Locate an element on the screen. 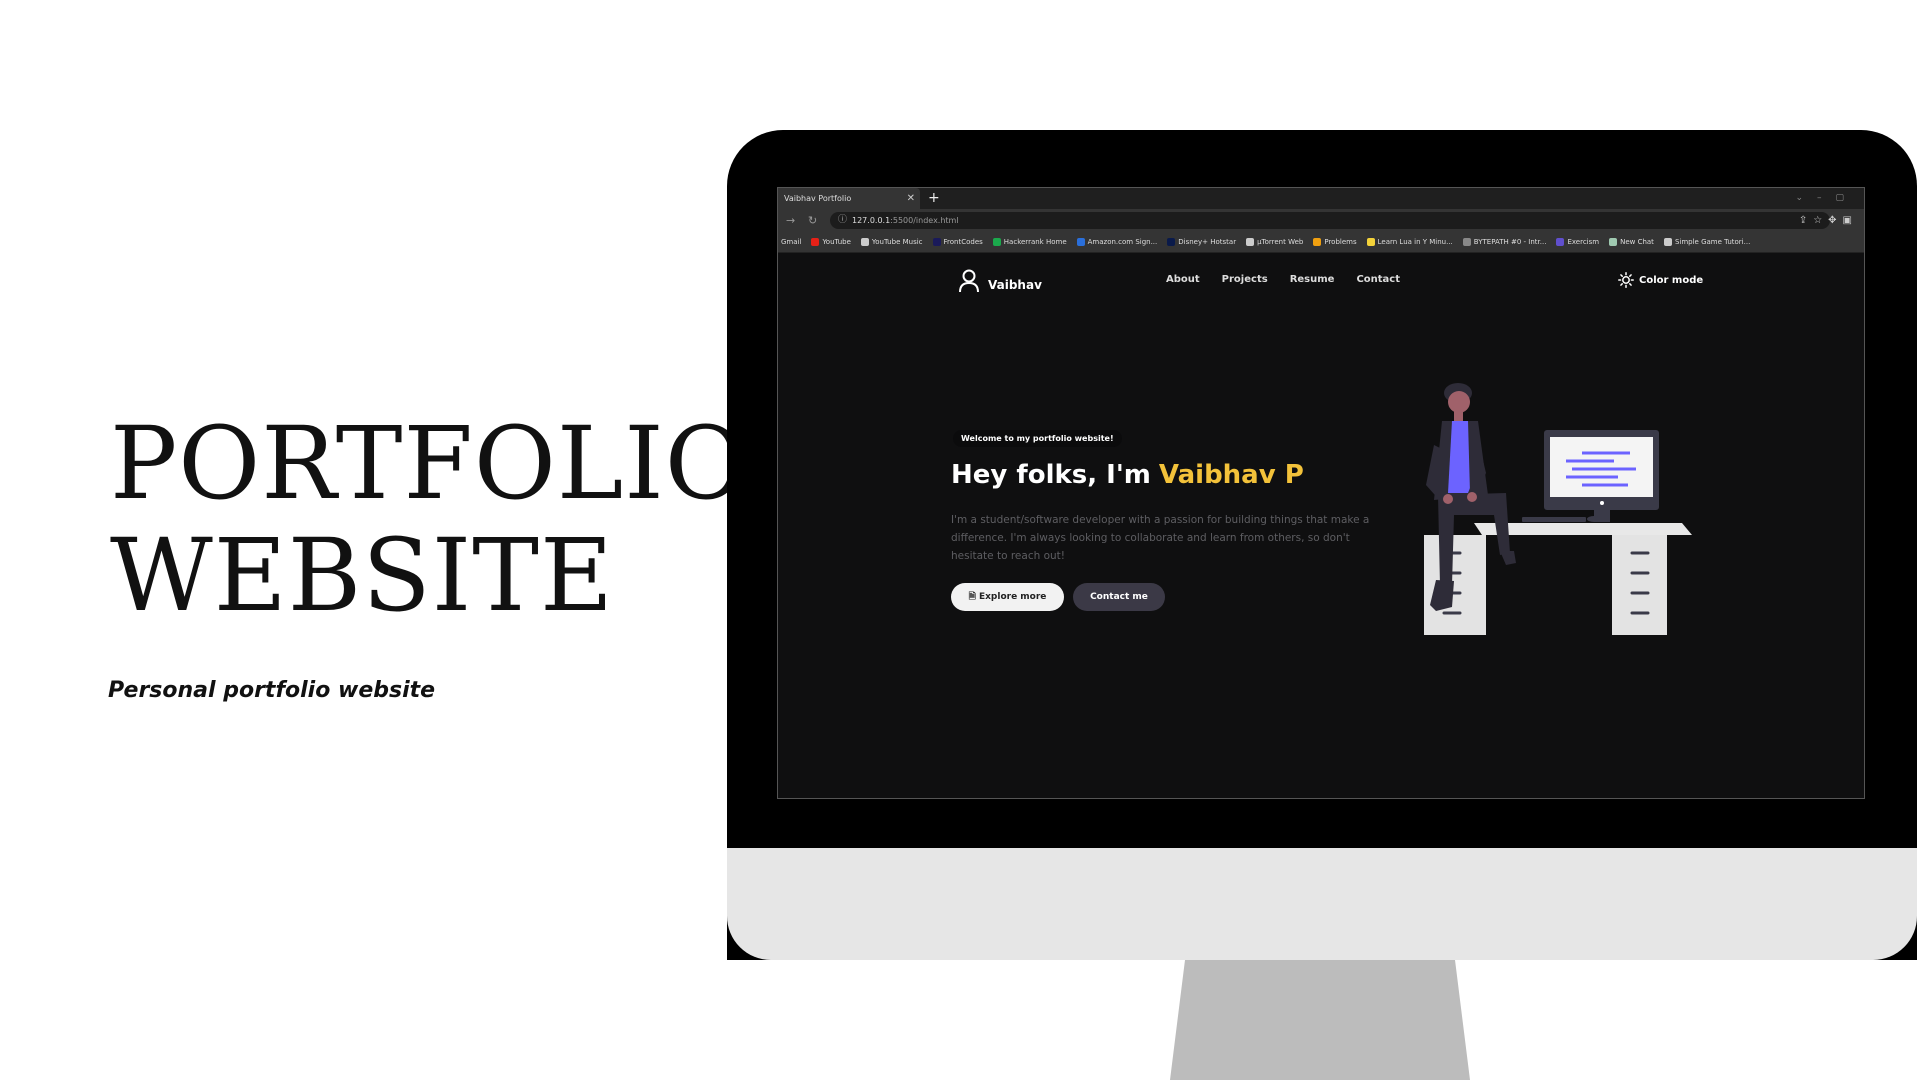  new-tab-button: + is located at coordinates (934, 198).